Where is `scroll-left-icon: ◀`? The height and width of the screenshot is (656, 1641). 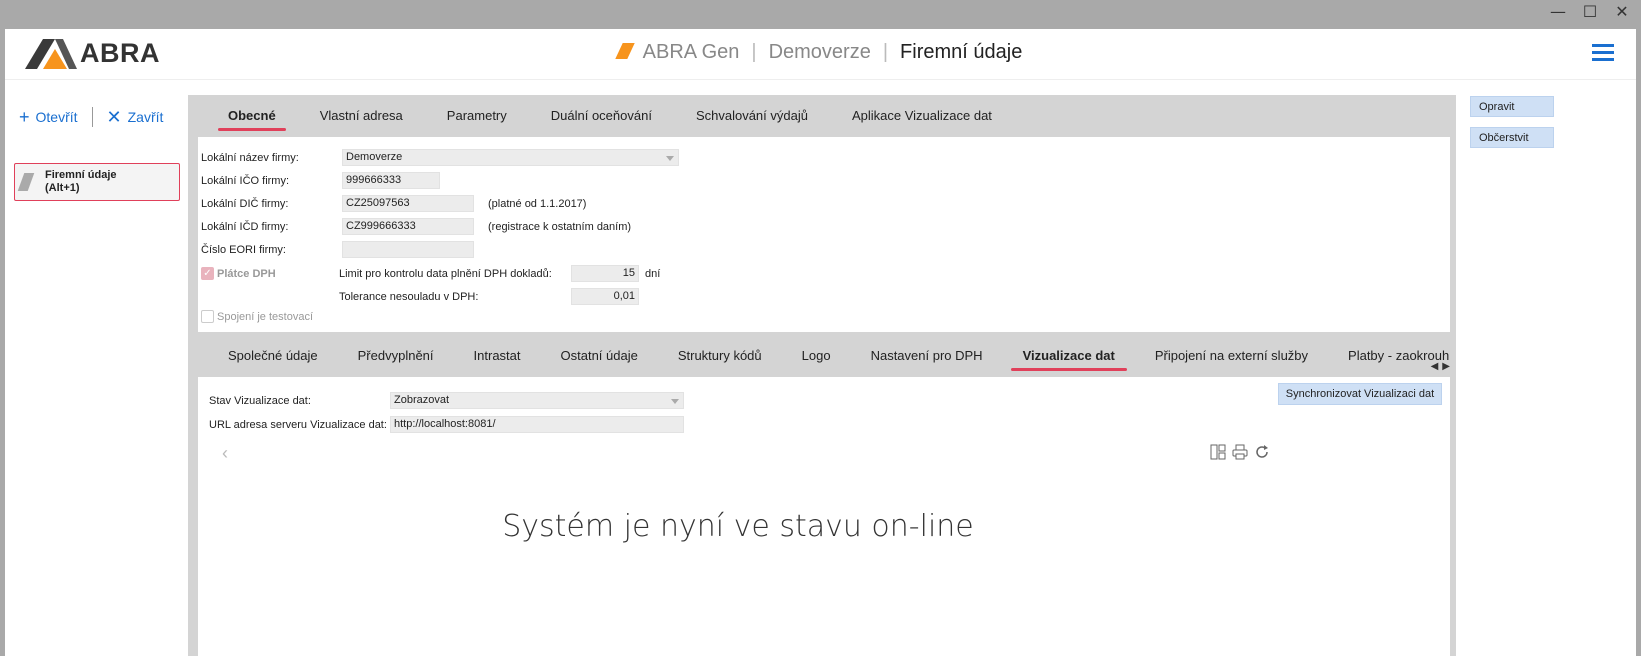 scroll-left-icon: ◀ is located at coordinates (1435, 366).